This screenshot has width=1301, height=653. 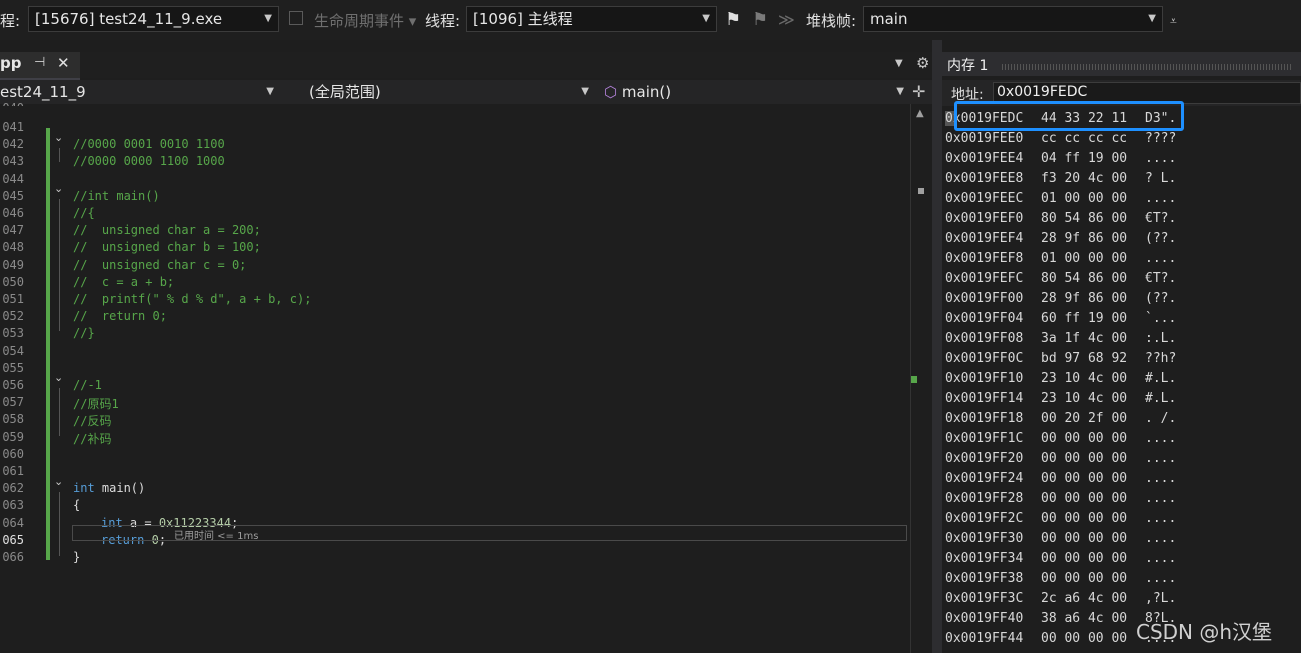 What do you see at coordinates (918, 91) in the screenshot?
I see `split-icon: ✛` at bounding box center [918, 91].